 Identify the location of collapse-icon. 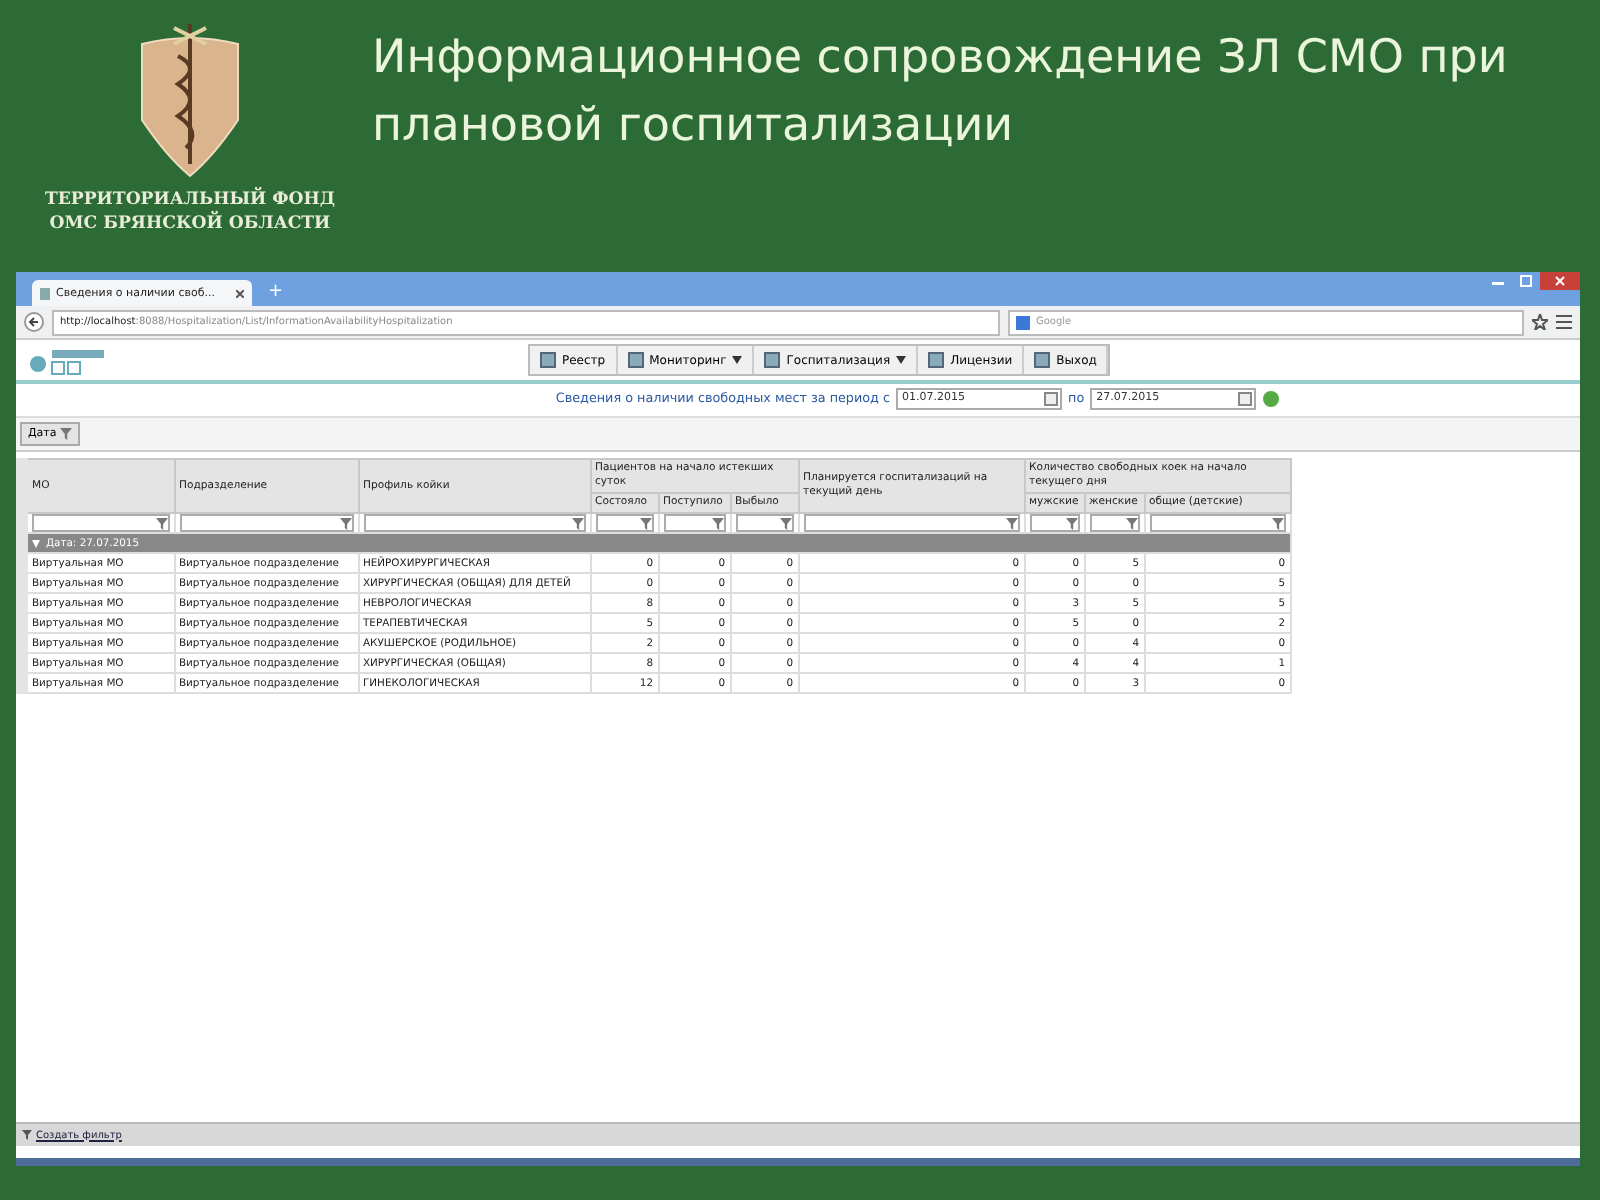
(36, 543).